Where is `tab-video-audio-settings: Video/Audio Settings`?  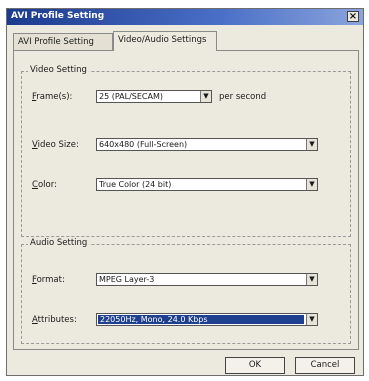
tab-video-audio-settings: Video/Audio Settings is located at coordinates (165, 41).